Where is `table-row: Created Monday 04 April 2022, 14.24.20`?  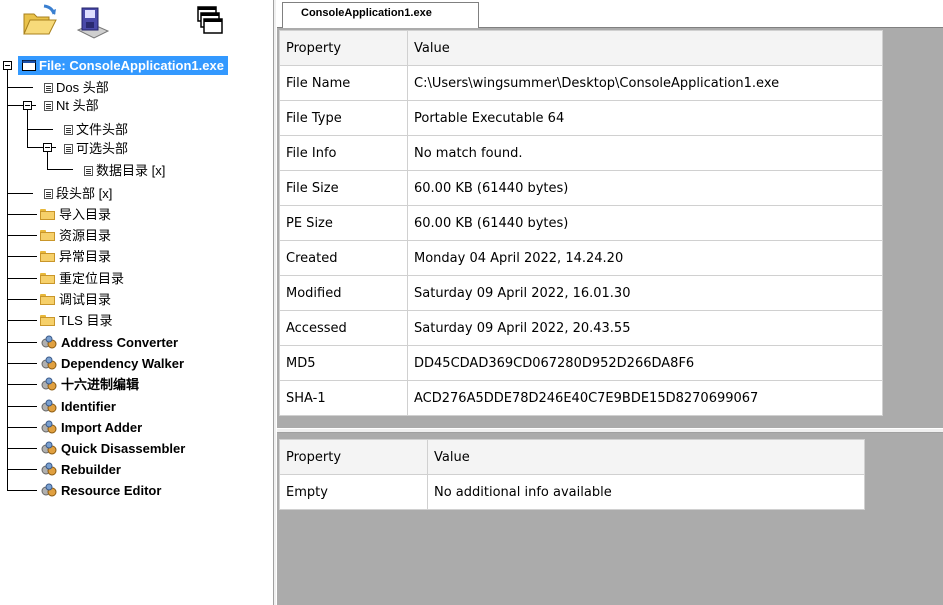
table-row: Created Monday 04 April 2022, 14.24.20 is located at coordinates (581, 258).